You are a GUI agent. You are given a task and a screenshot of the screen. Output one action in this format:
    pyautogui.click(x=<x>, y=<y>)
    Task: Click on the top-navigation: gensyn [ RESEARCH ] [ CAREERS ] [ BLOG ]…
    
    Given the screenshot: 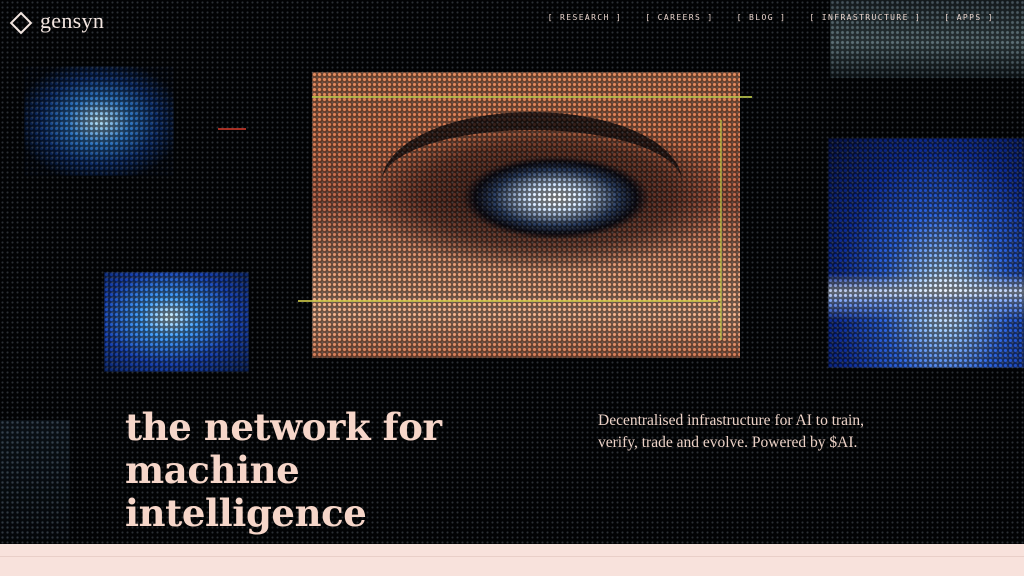 What is the action you would take?
    pyautogui.click(x=512, y=20)
    